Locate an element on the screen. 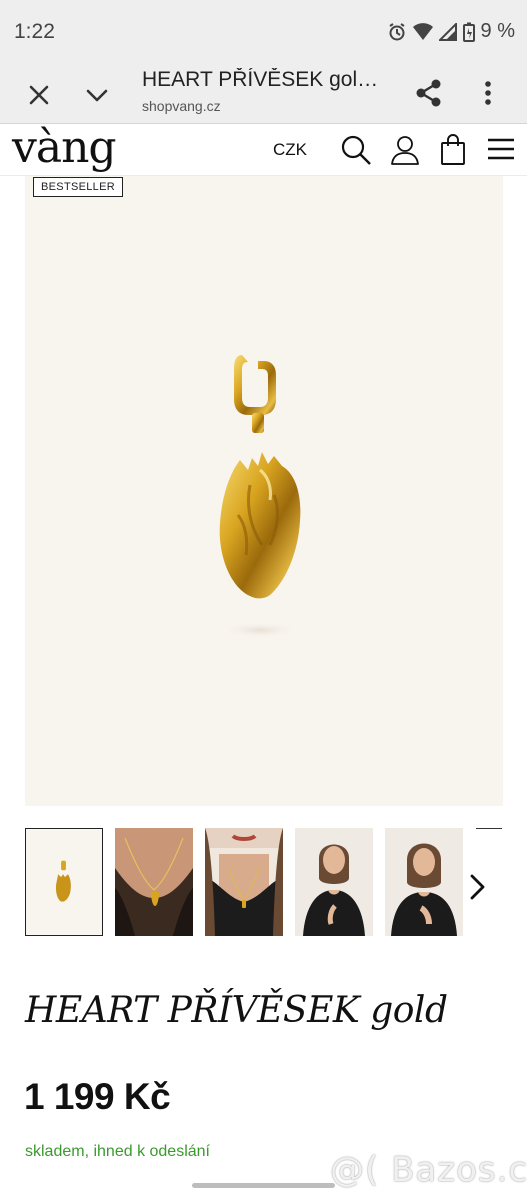 The image size is (527, 1200). close-icon is located at coordinates (39, 95).